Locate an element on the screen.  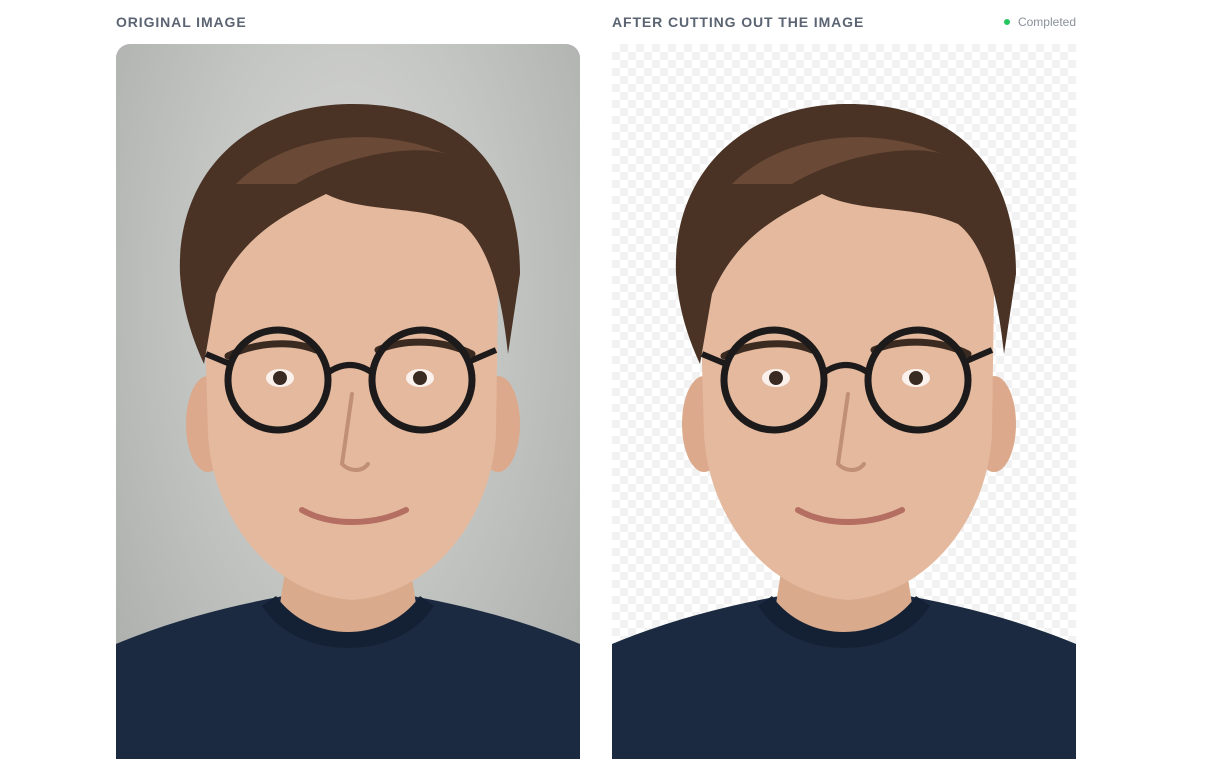
cutout-image-title: AFTER CUTTING OUT THE IMAGE is located at coordinates (738, 22).